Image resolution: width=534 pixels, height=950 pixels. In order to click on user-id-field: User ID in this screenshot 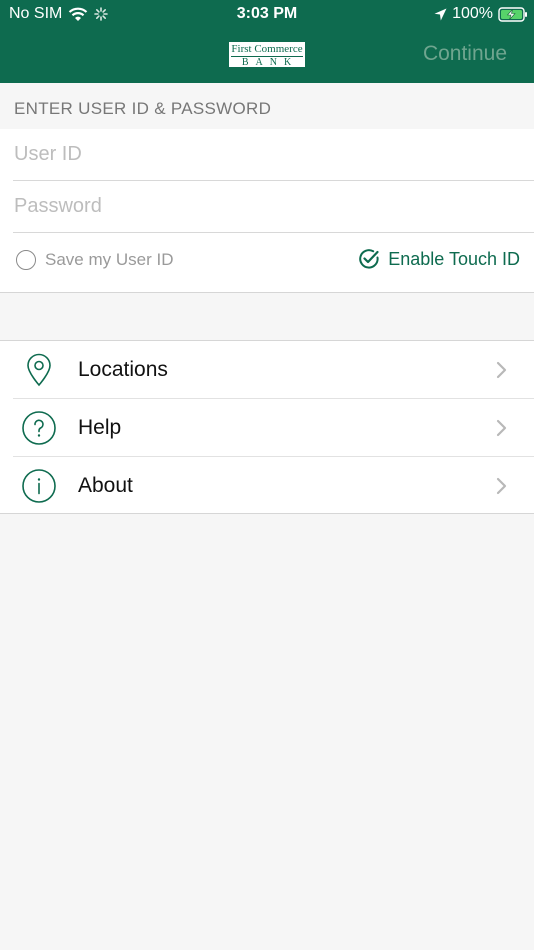, I will do `click(273, 155)`.